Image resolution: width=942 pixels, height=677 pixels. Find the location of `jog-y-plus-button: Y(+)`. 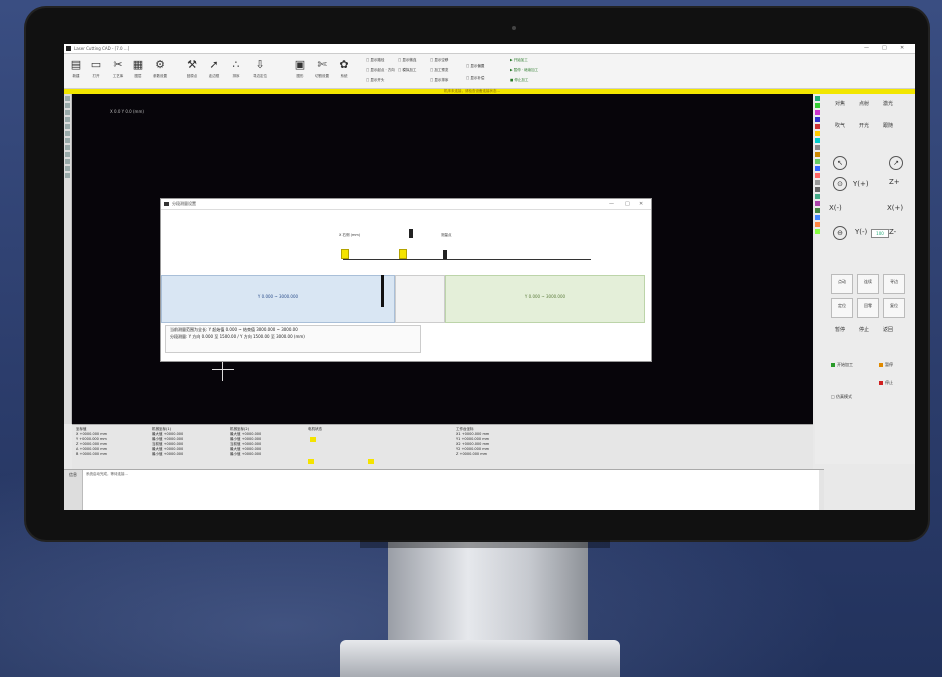

jog-y-plus-button: Y(+) is located at coordinates (861, 184).